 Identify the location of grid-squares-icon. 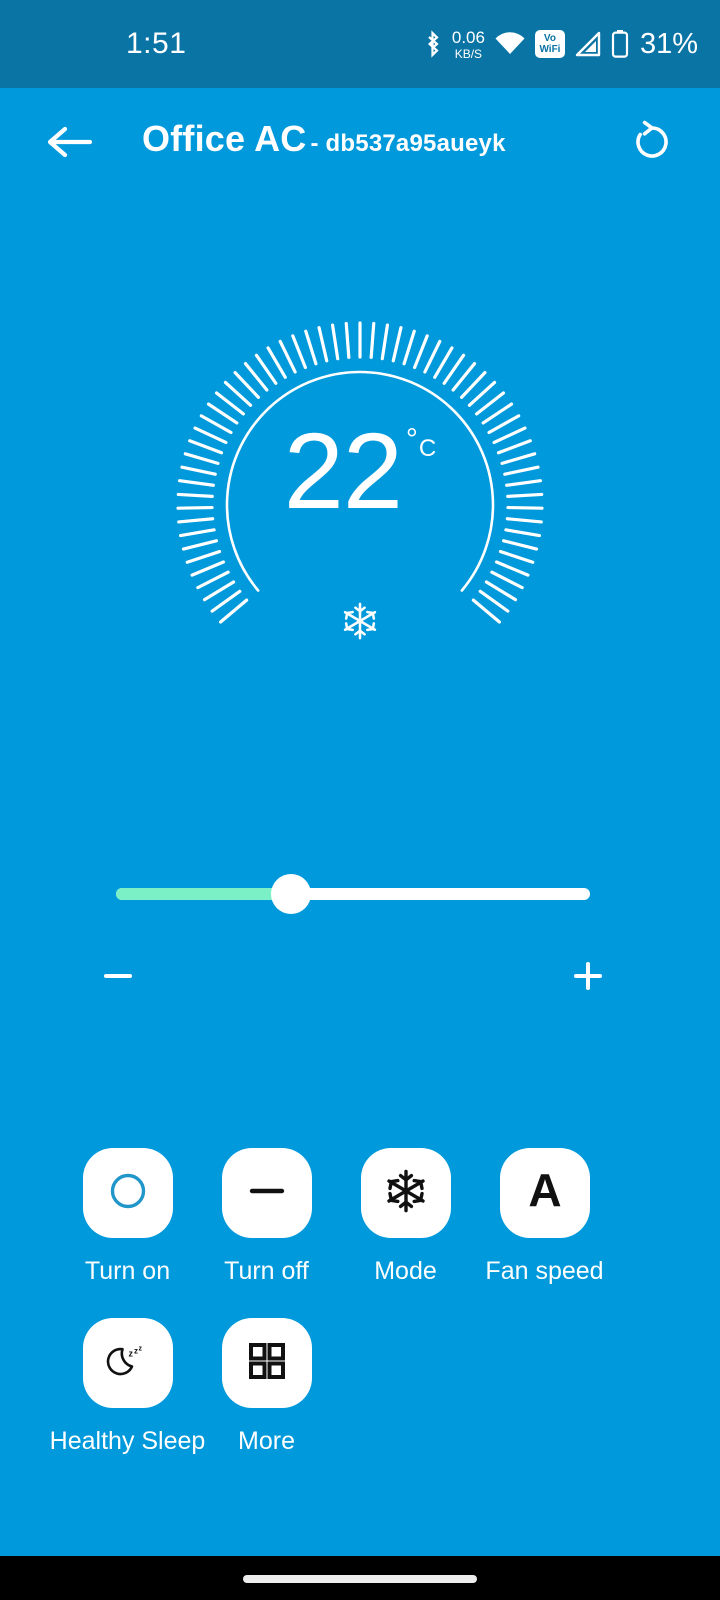
(267, 1363).